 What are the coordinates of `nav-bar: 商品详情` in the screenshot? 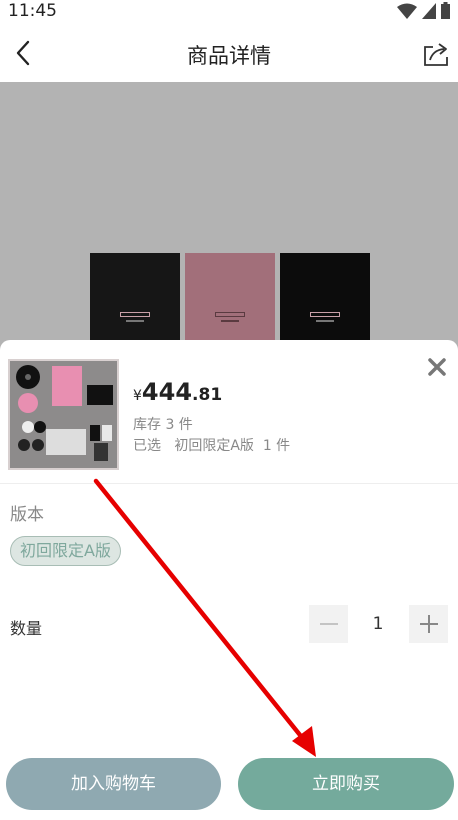 It's located at (229, 53).